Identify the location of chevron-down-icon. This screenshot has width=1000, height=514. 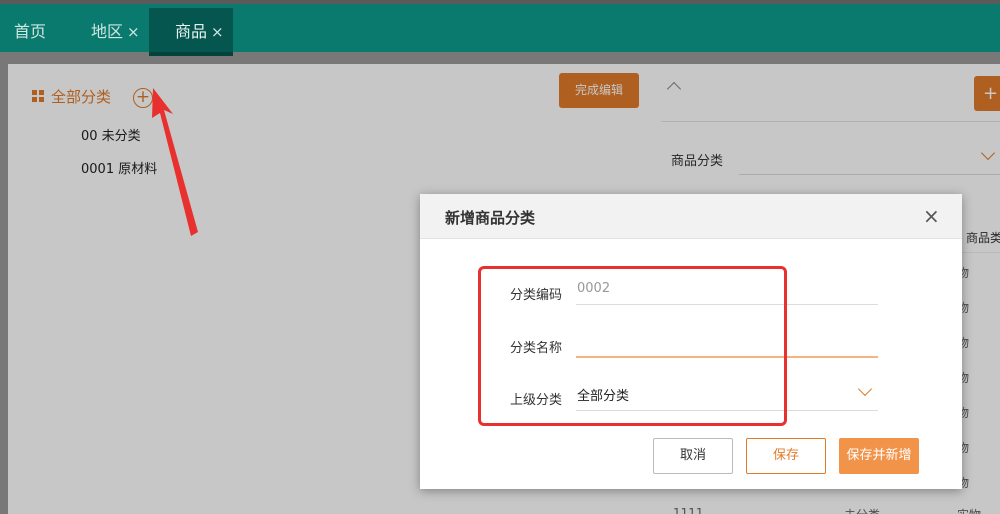
(865, 389).